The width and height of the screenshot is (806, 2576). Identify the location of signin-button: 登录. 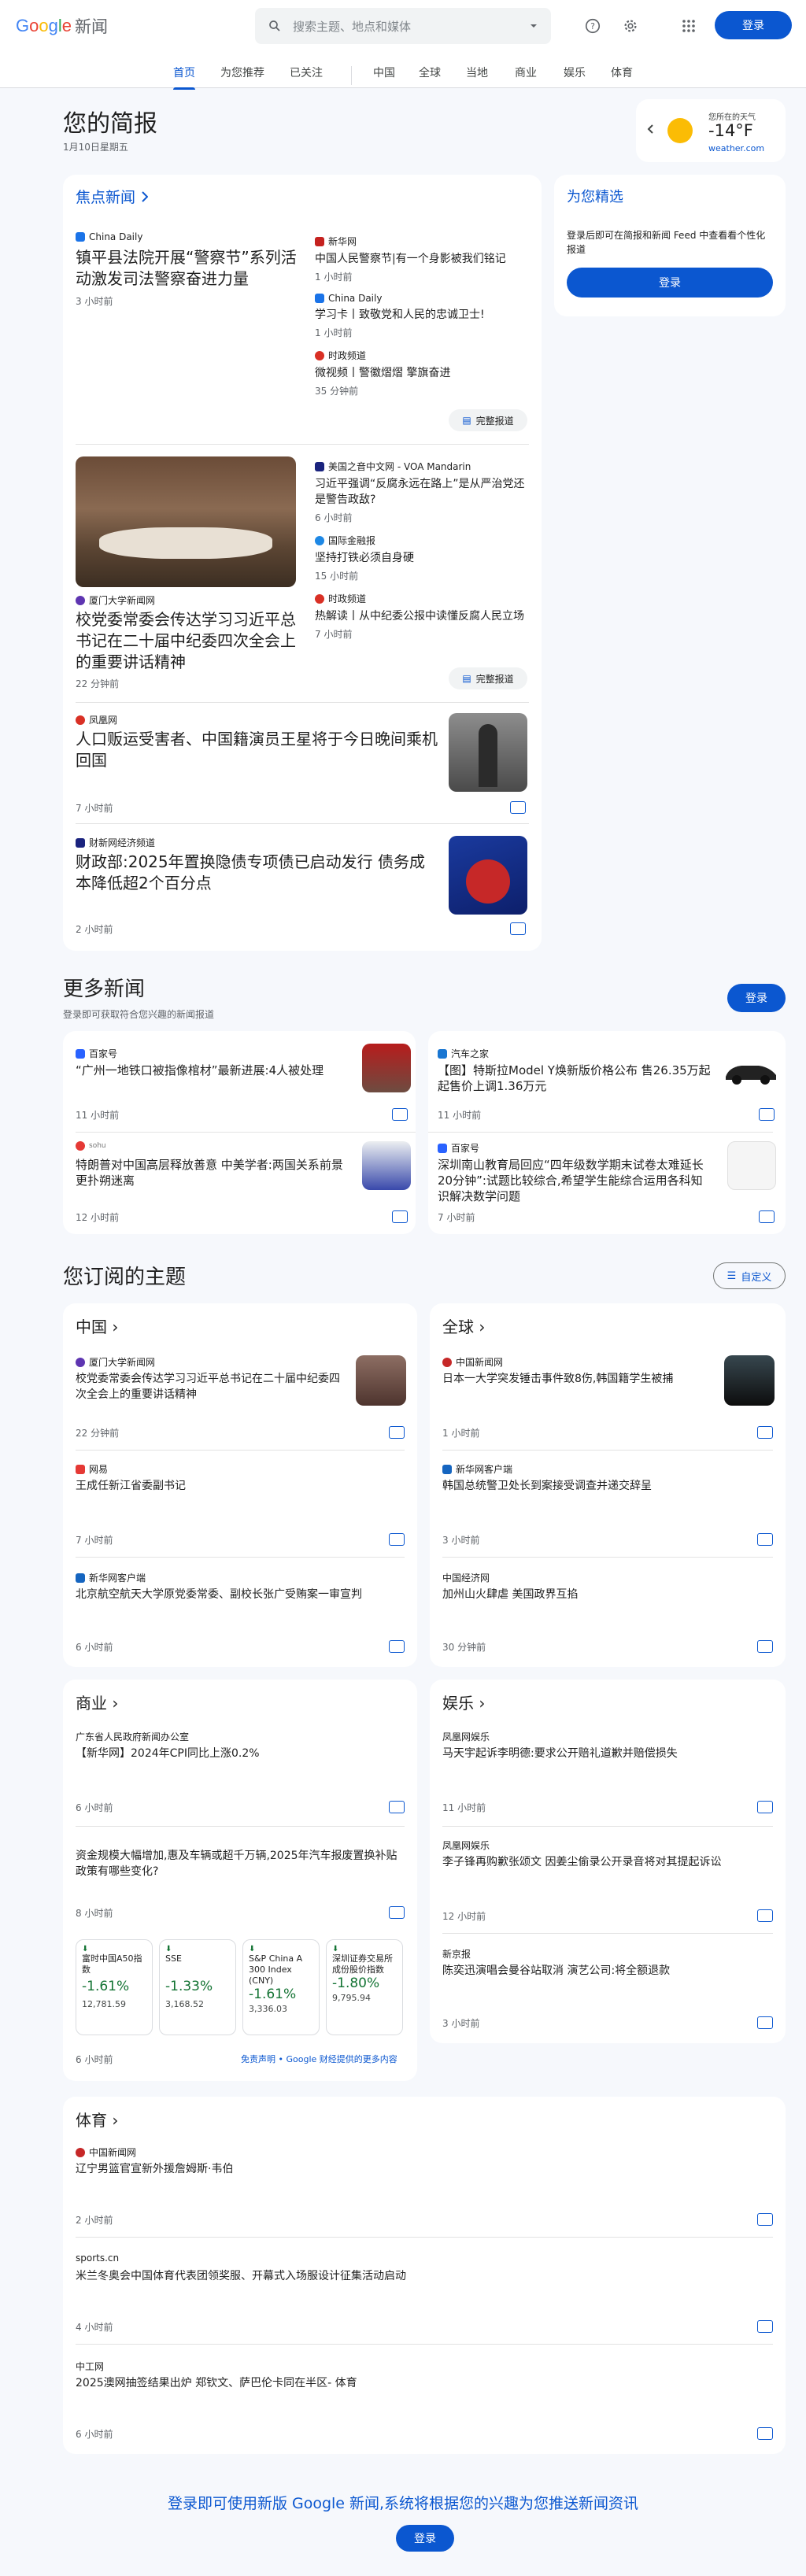
(753, 25).